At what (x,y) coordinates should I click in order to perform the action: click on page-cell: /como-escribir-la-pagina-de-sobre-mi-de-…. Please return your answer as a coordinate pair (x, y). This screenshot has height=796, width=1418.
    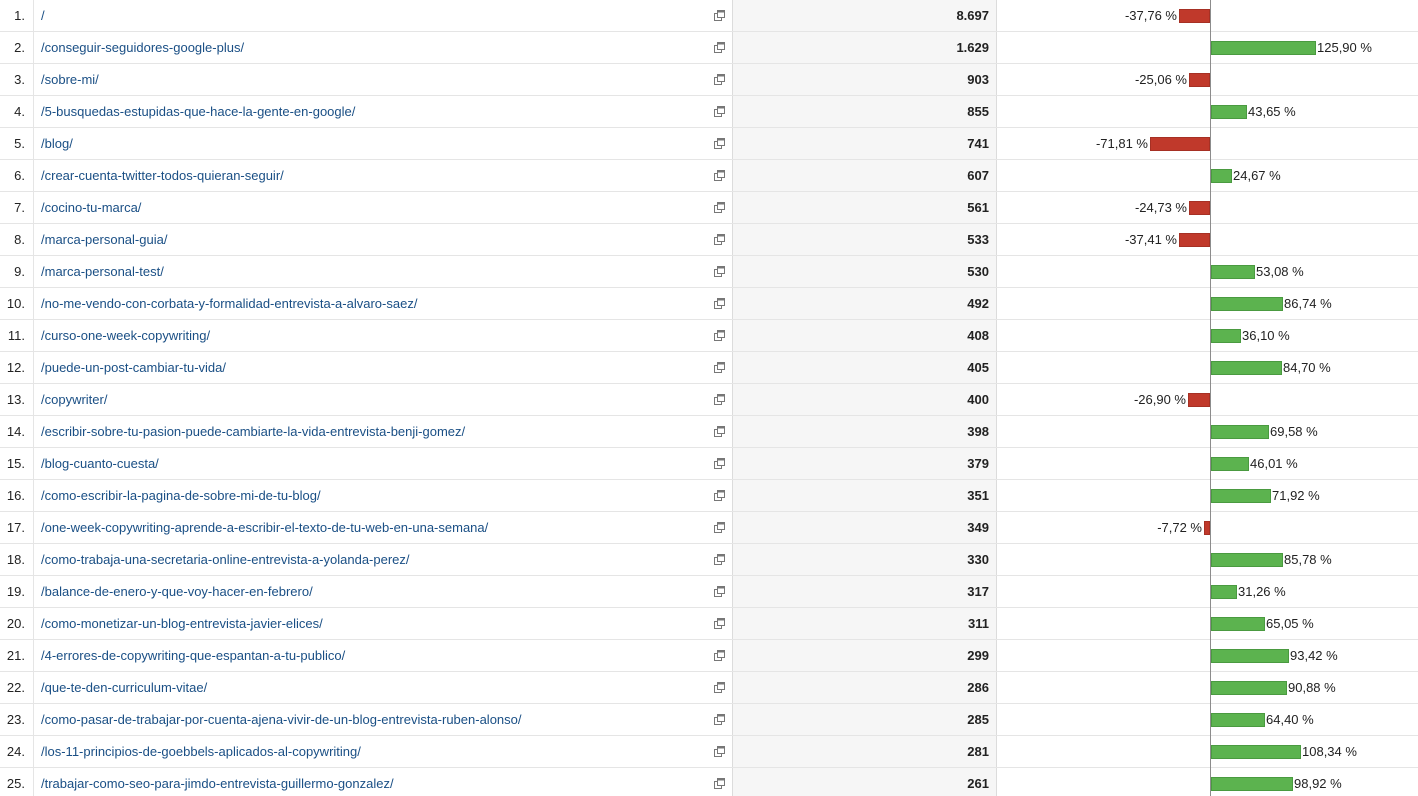
    Looking at the image, I should click on (382, 495).